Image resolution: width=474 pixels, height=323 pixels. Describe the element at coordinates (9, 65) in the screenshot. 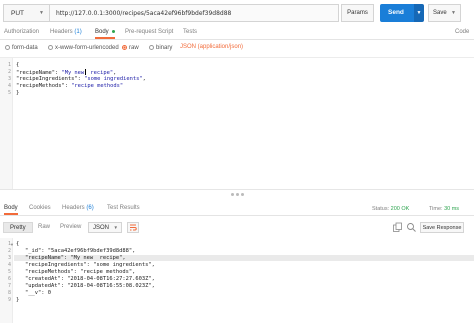

I see `line-number: 1` at that location.